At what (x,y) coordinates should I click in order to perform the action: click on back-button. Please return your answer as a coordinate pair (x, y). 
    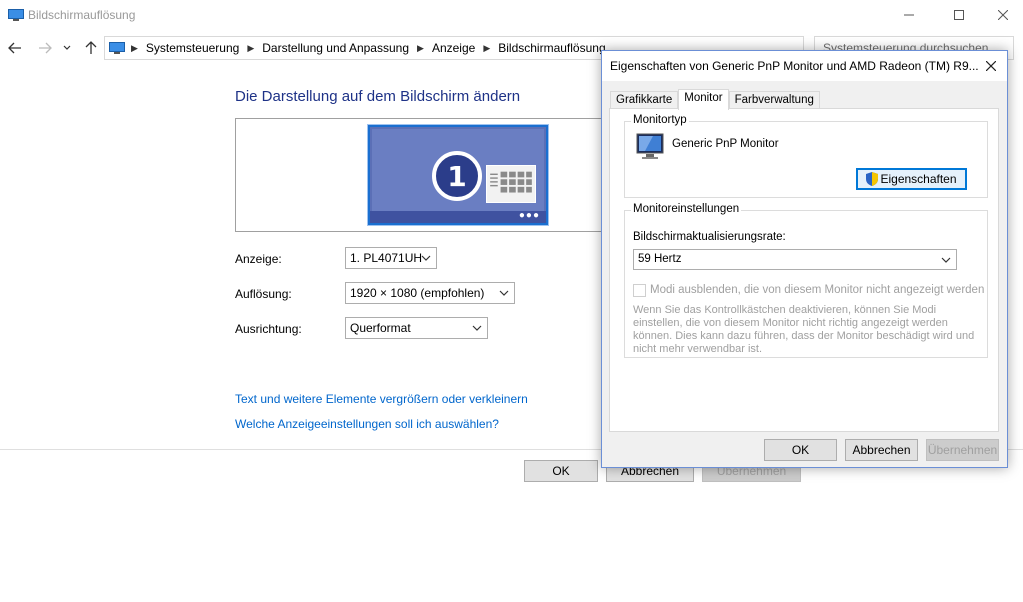
    Looking at the image, I should click on (15, 48).